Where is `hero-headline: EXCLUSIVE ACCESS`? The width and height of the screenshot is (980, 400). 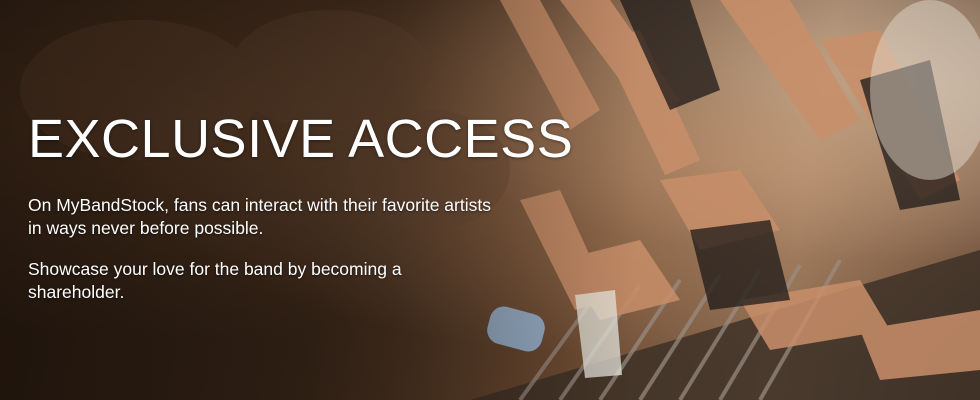
hero-headline: EXCLUSIVE ACCESS is located at coordinates (301, 139).